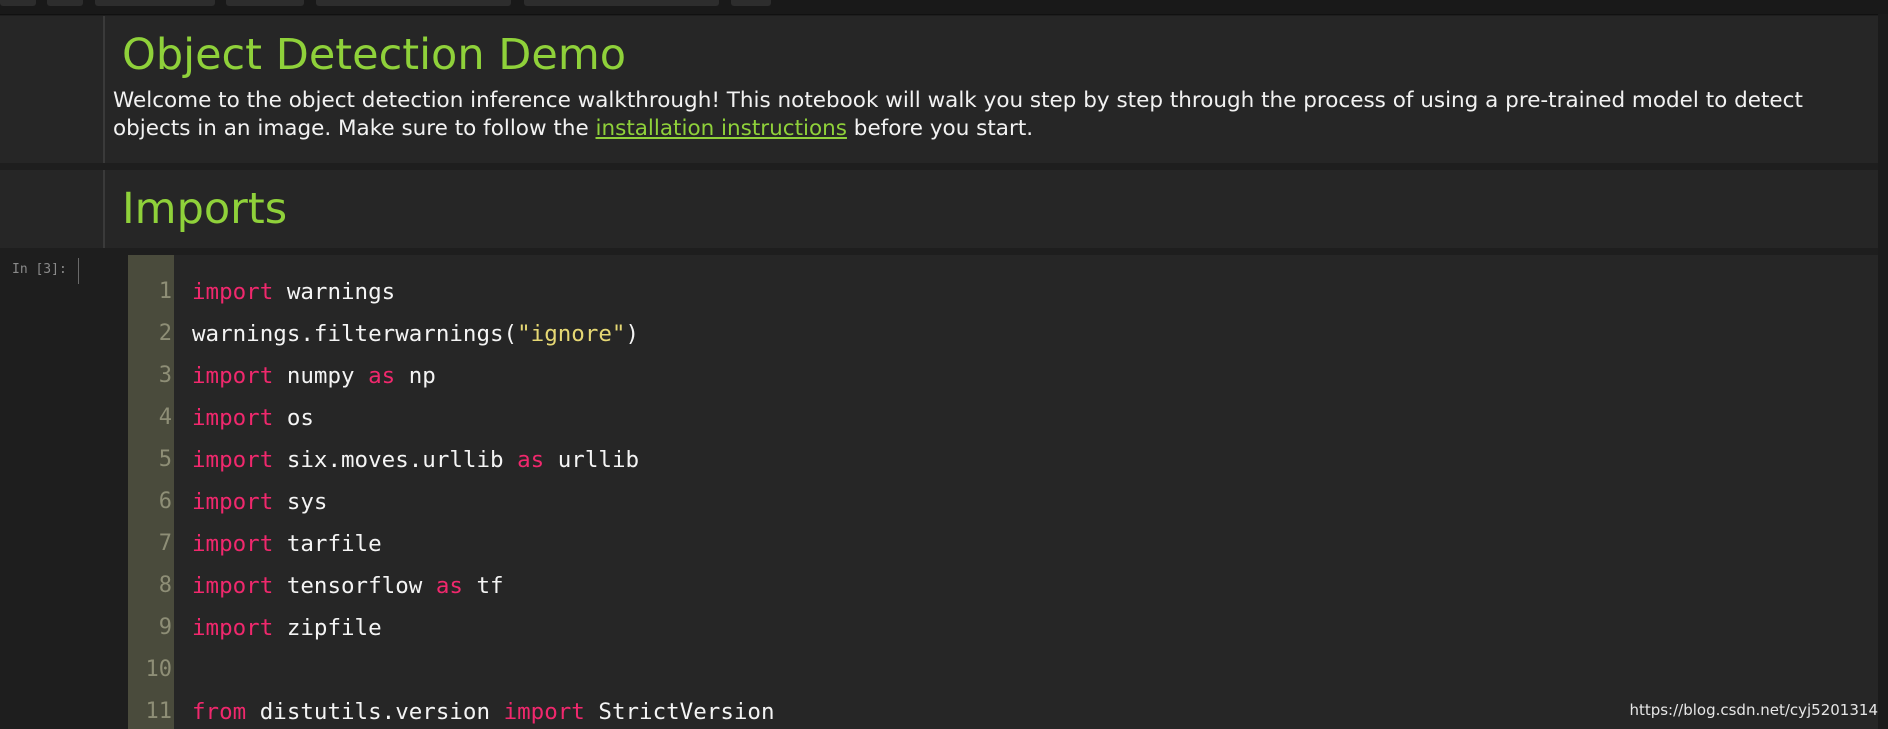 Image resolution: width=1888 pixels, height=729 pixels. Describe the element at coordinates (78, 271) in the screenshot. I see `prompt-divider` at that location.